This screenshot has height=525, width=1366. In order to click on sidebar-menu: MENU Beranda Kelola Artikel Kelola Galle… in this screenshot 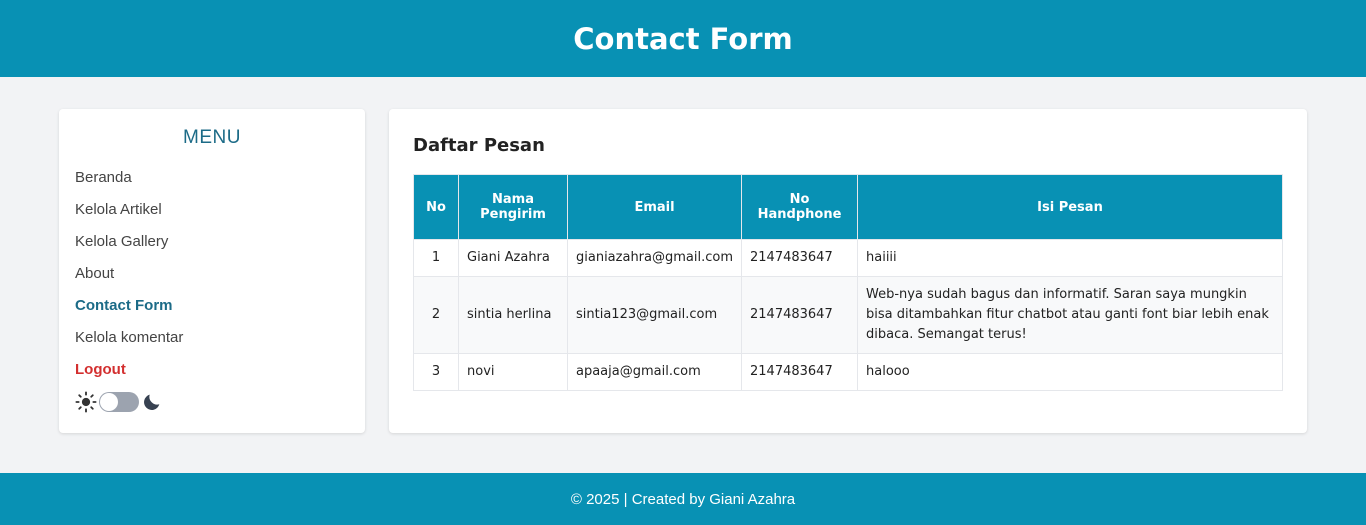, I will do `click(212, 271)`.